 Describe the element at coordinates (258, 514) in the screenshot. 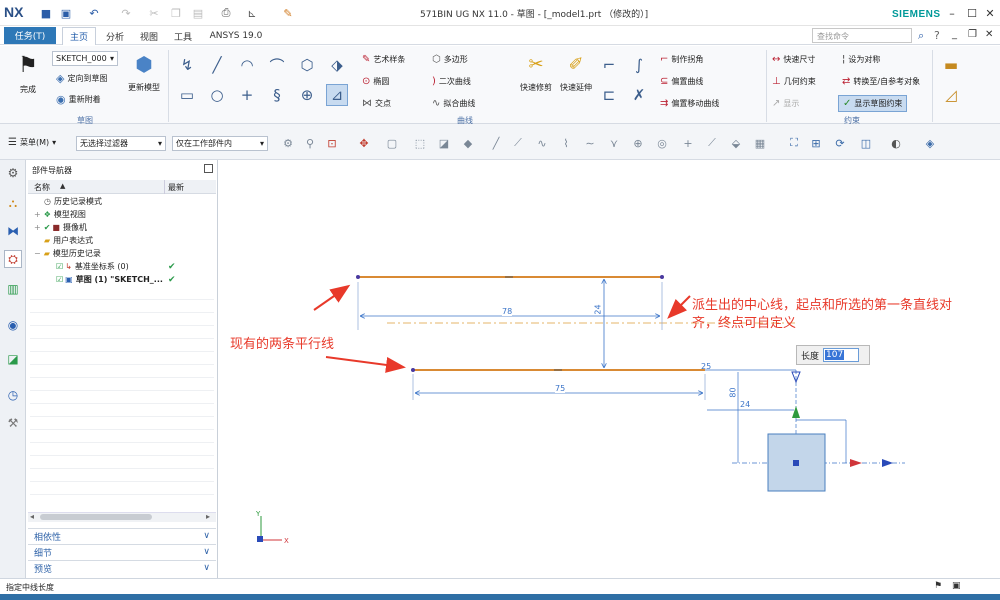

I see `wcs-y-label: Y` at that location.